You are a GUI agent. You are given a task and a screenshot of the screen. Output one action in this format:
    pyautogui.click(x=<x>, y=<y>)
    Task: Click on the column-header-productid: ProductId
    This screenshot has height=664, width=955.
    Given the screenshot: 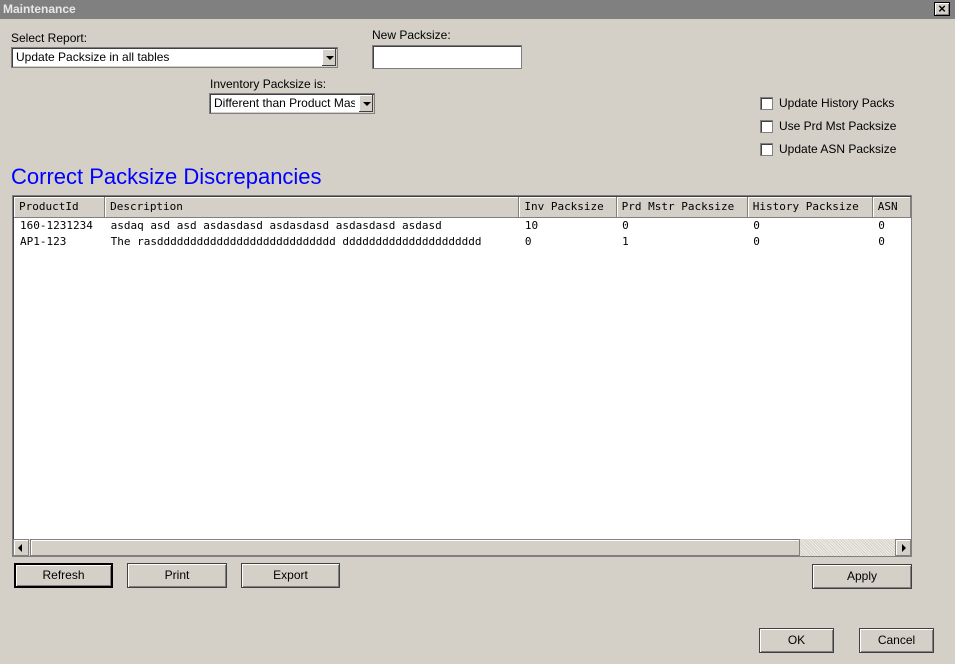 What is the action you would take?
    pyautogui.click(x=60, y=207)
    